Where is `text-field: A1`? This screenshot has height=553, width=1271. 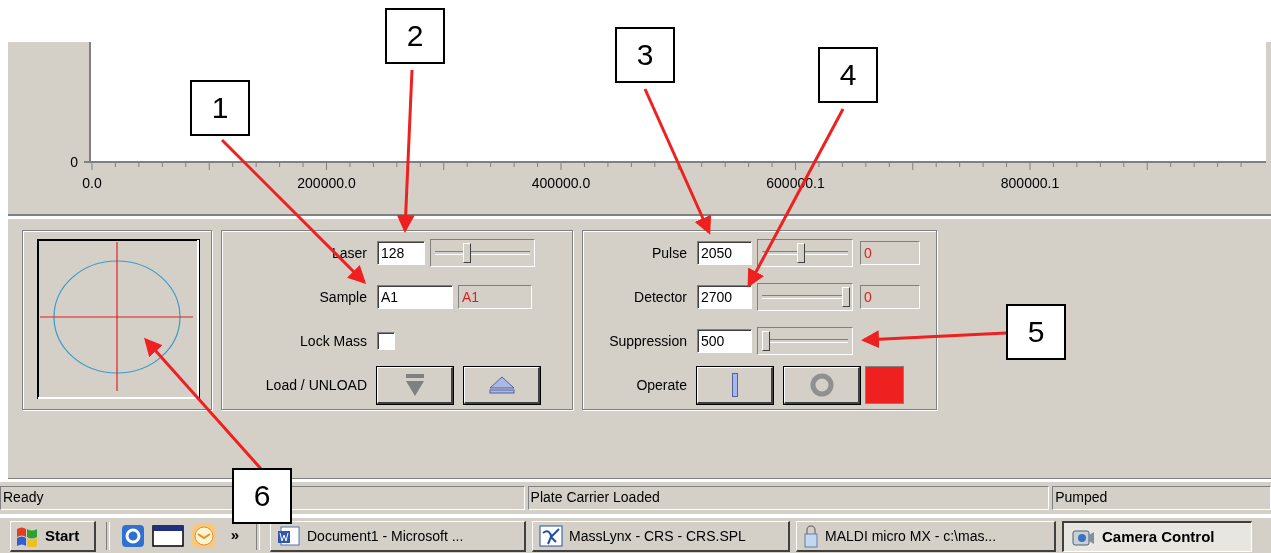
text-field: A1 is located at coordinates (415, 297).